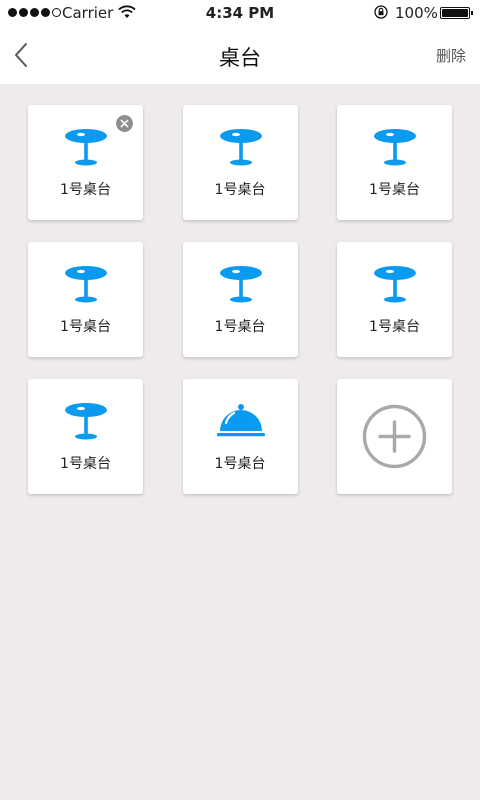  What do you see at coordinates (381, 12) in the screenshot?
I see `rotation-lock-icon` at bounding box center [381, 12].